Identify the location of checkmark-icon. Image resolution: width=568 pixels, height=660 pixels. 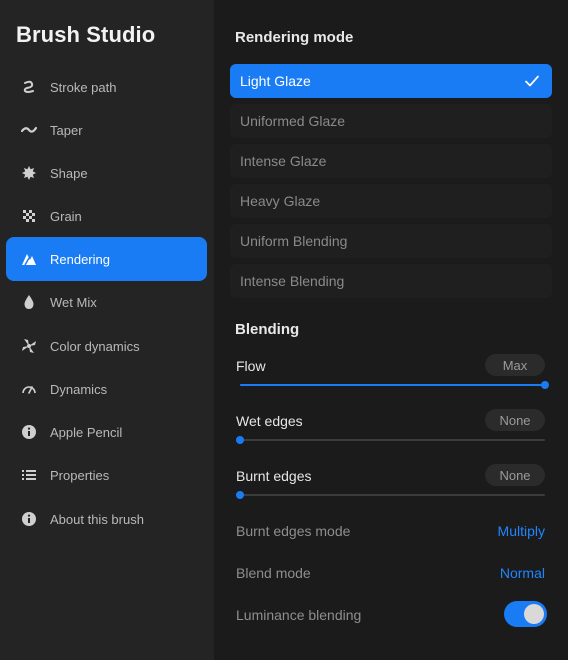
(532, 81).